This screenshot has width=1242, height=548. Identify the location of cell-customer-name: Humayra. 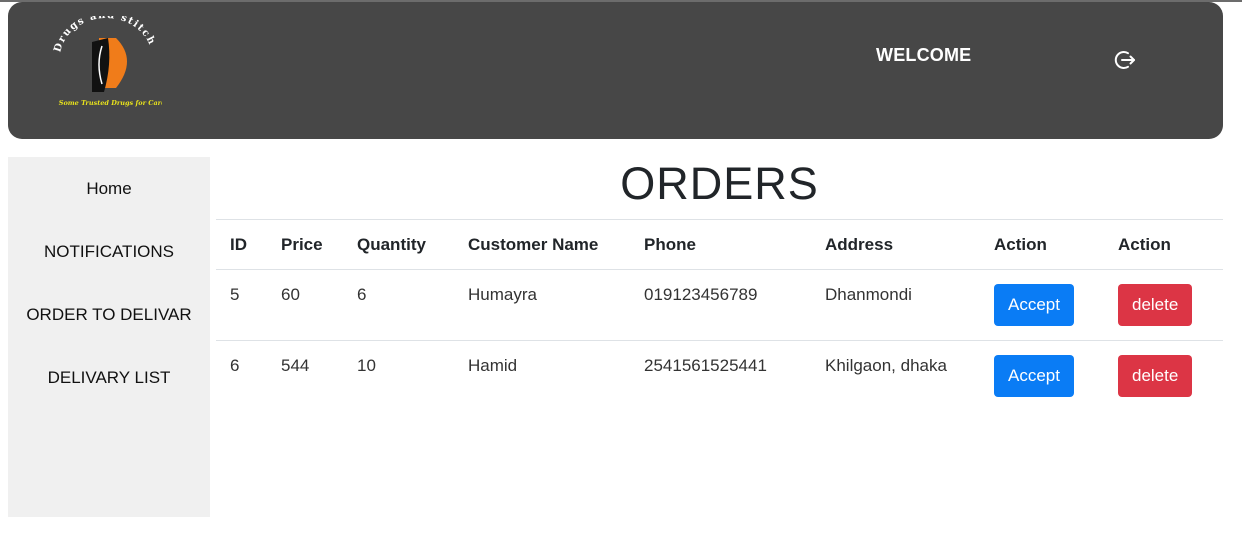
(542, 305).